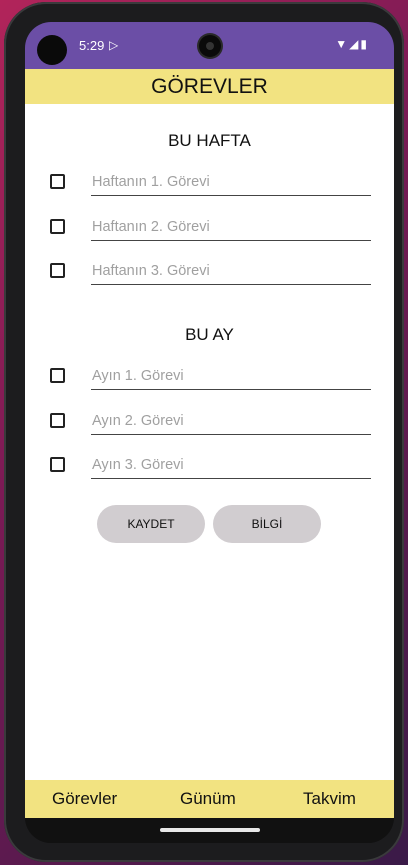  I want to click on monthly-task-row: Ayın 3. Görevi, so click(209, 464).